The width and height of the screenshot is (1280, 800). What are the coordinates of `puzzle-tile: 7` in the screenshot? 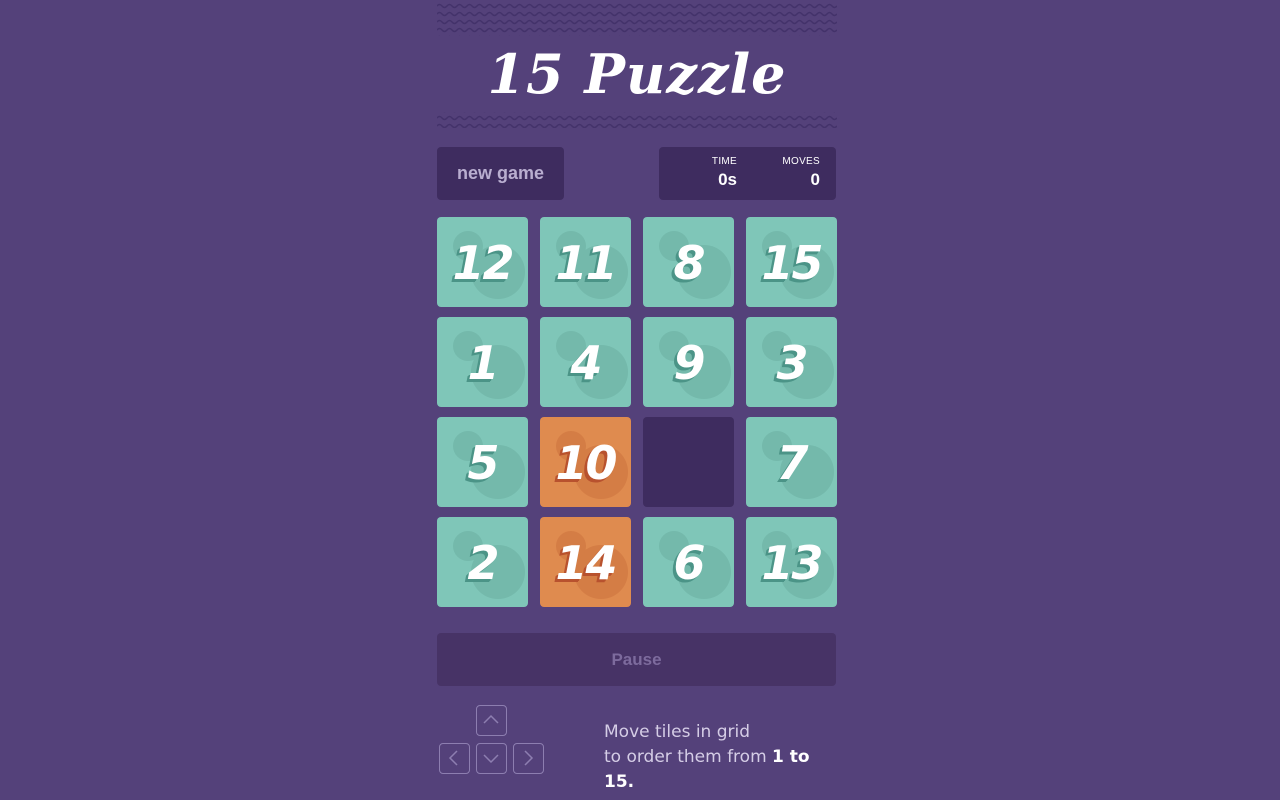 It's located at (791, 462).